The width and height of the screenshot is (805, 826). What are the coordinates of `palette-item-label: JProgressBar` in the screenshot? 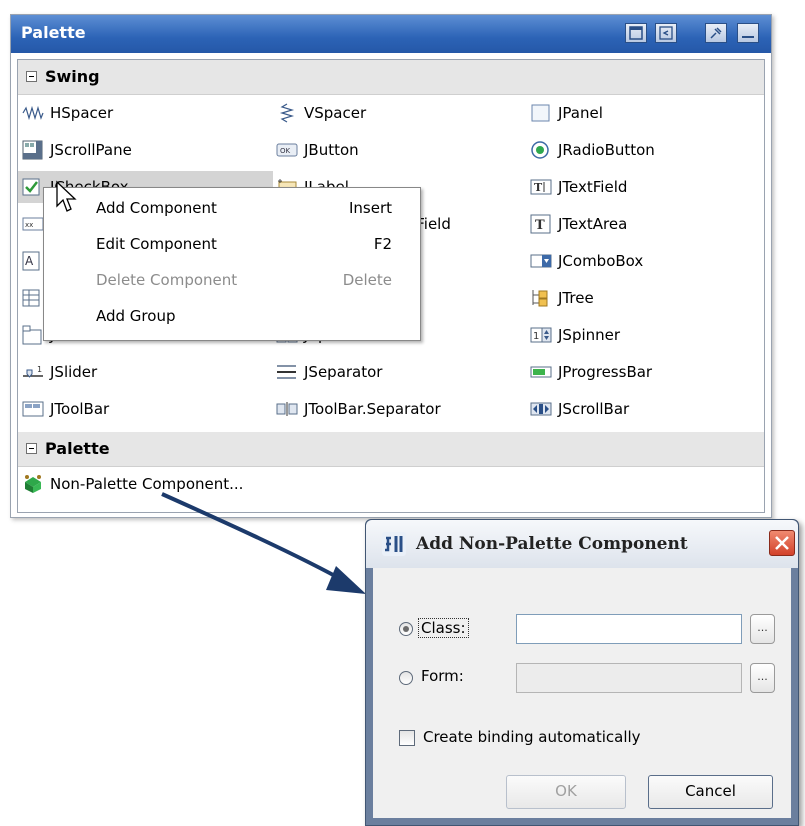 It's located at (605, 372).